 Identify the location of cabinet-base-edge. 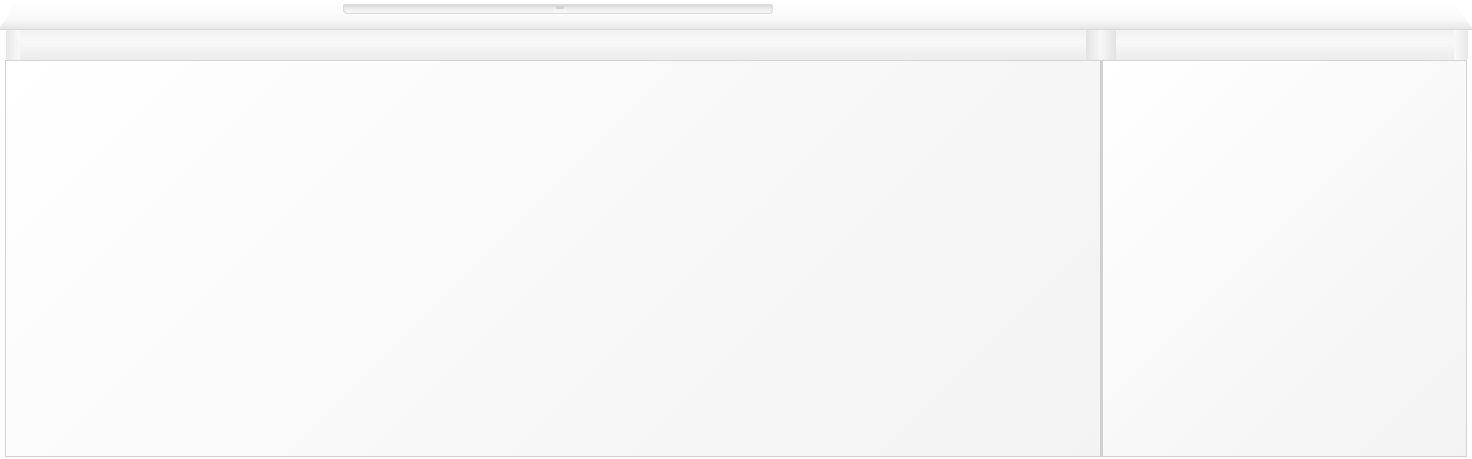
(736, 456).